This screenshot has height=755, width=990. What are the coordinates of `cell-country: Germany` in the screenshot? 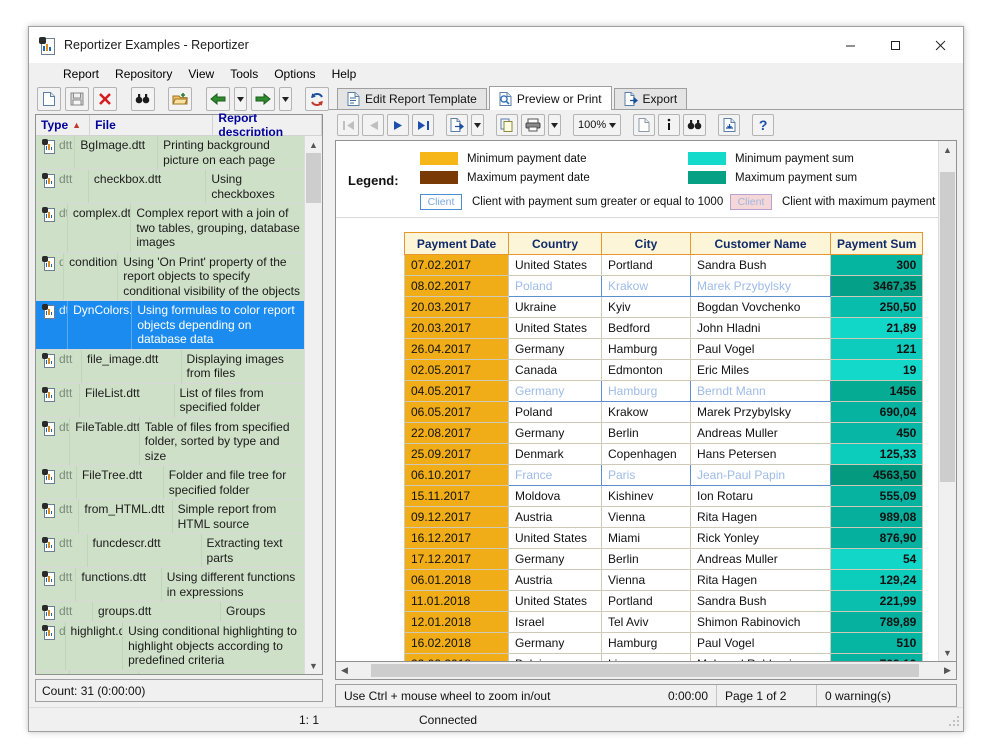 It's located at (555, 433).